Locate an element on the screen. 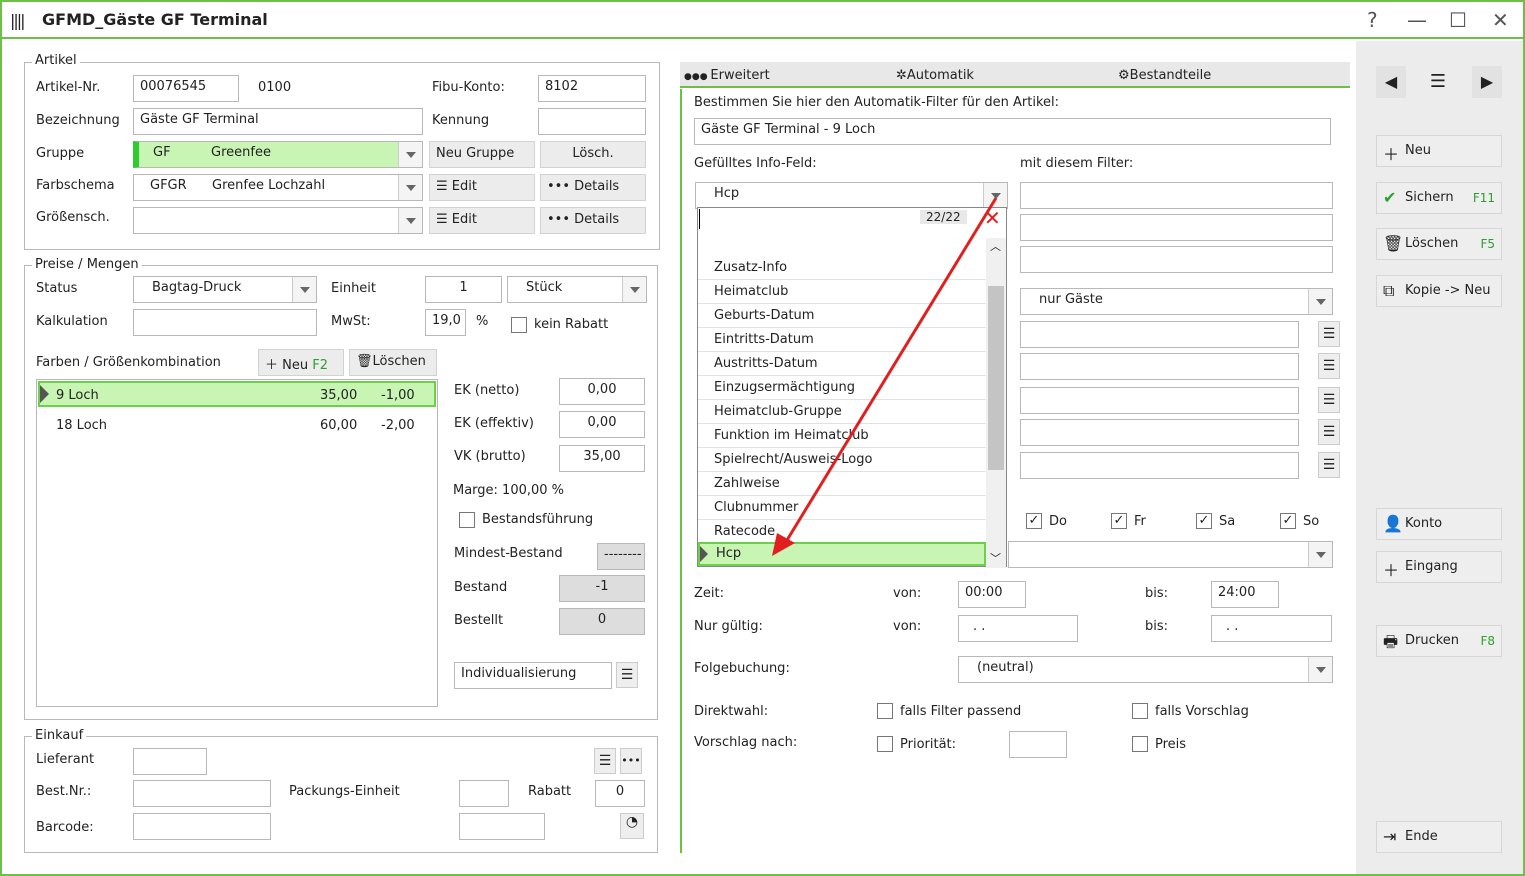 The image size is (1525, 876). konto-button: 👤 Konto is located at coordinates (1439, 524).